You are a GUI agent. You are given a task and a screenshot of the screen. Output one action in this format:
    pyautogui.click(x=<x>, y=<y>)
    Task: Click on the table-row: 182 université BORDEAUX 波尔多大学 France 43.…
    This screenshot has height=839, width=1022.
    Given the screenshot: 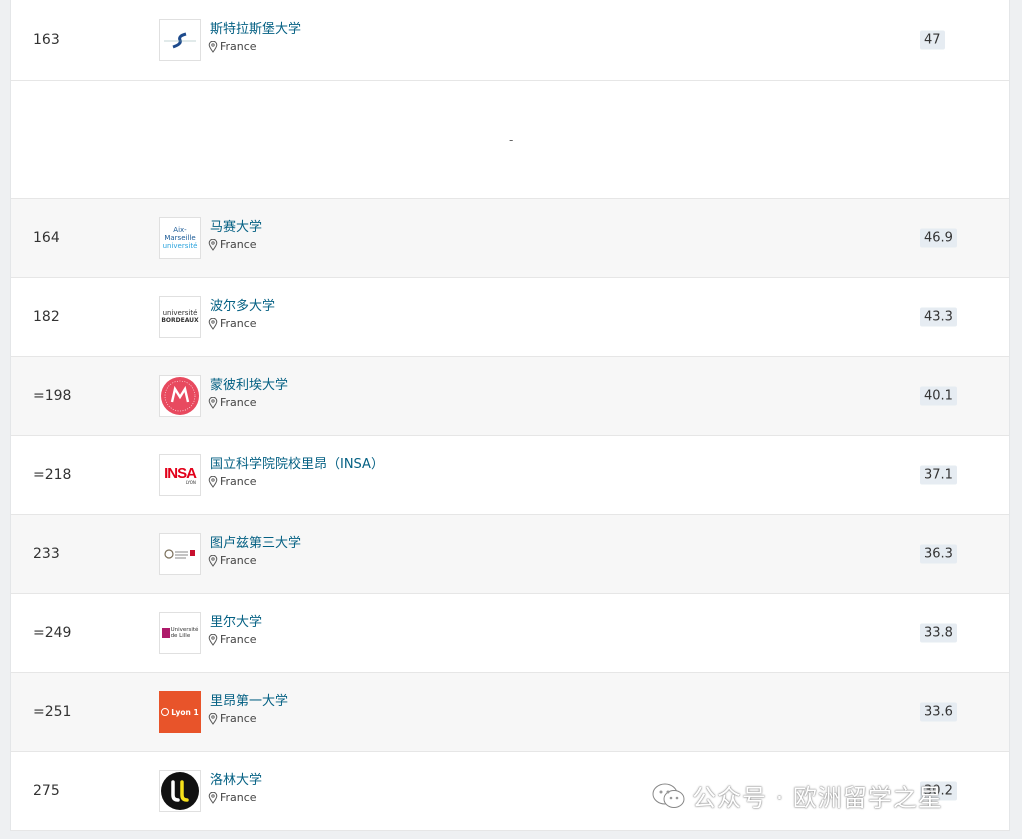 What is the action you would take?
    pyautogui.click(x=510, y=317)
    